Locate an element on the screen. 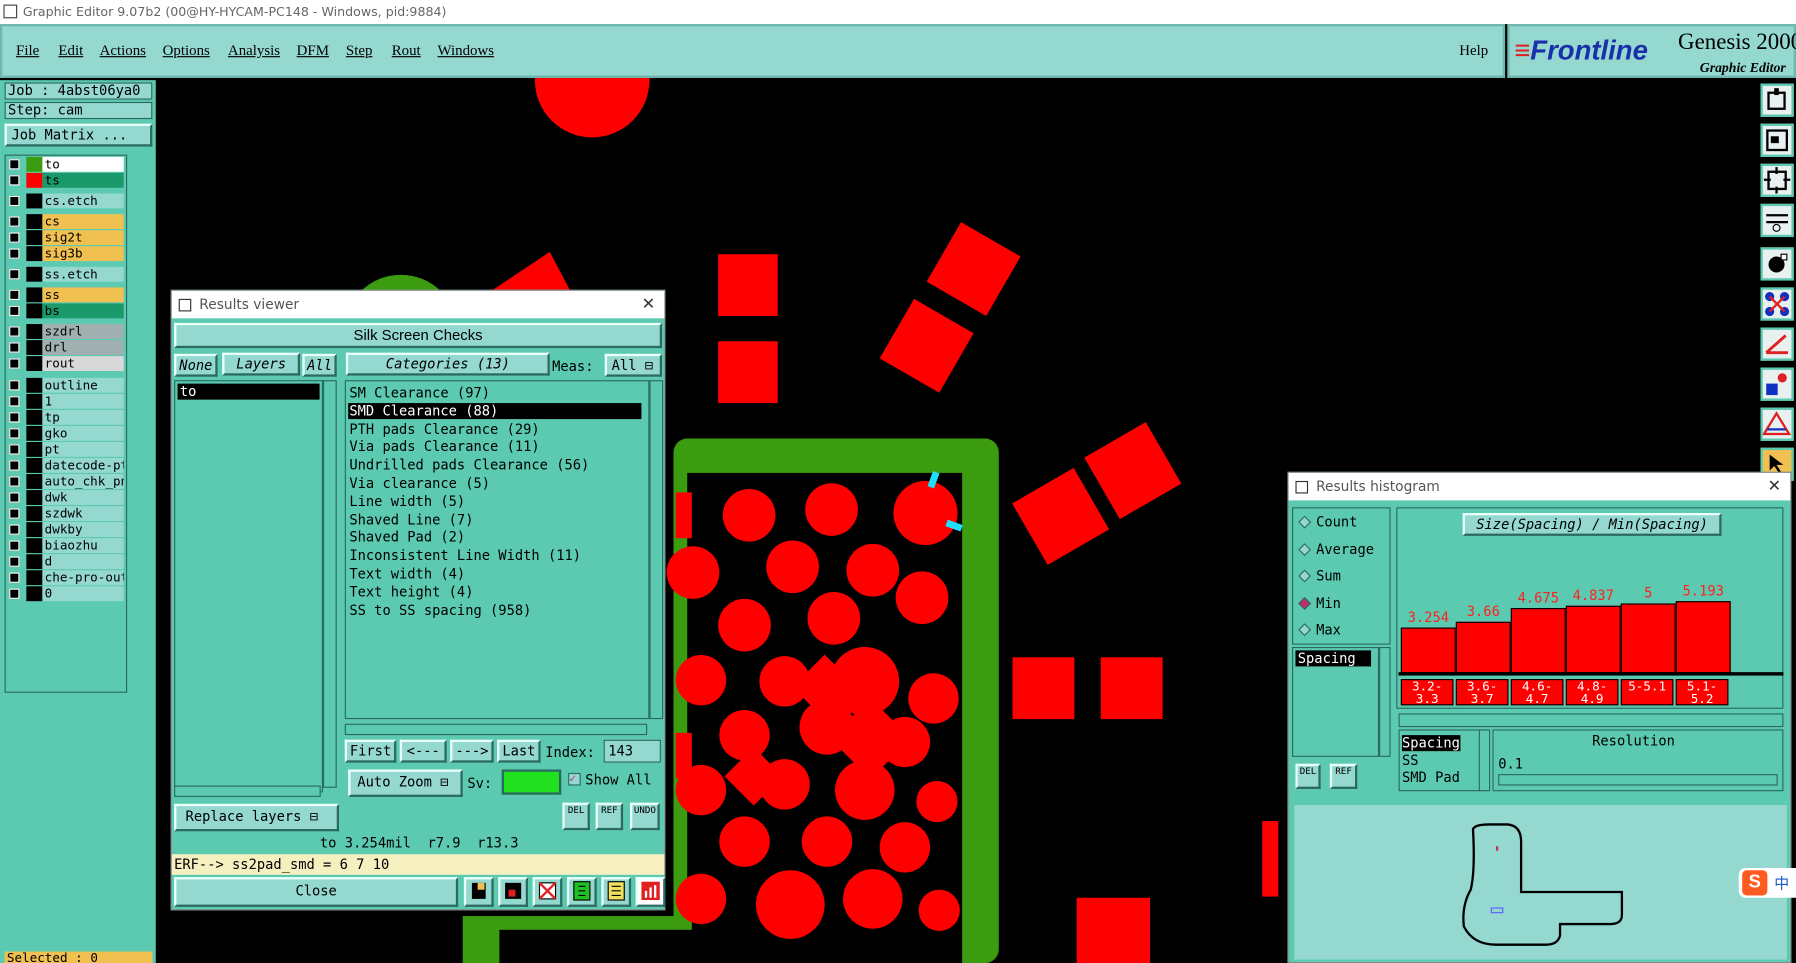 This screenshot has width=1796, height=963. mode-radio-count: Count is located at coordinates (1327, 522).